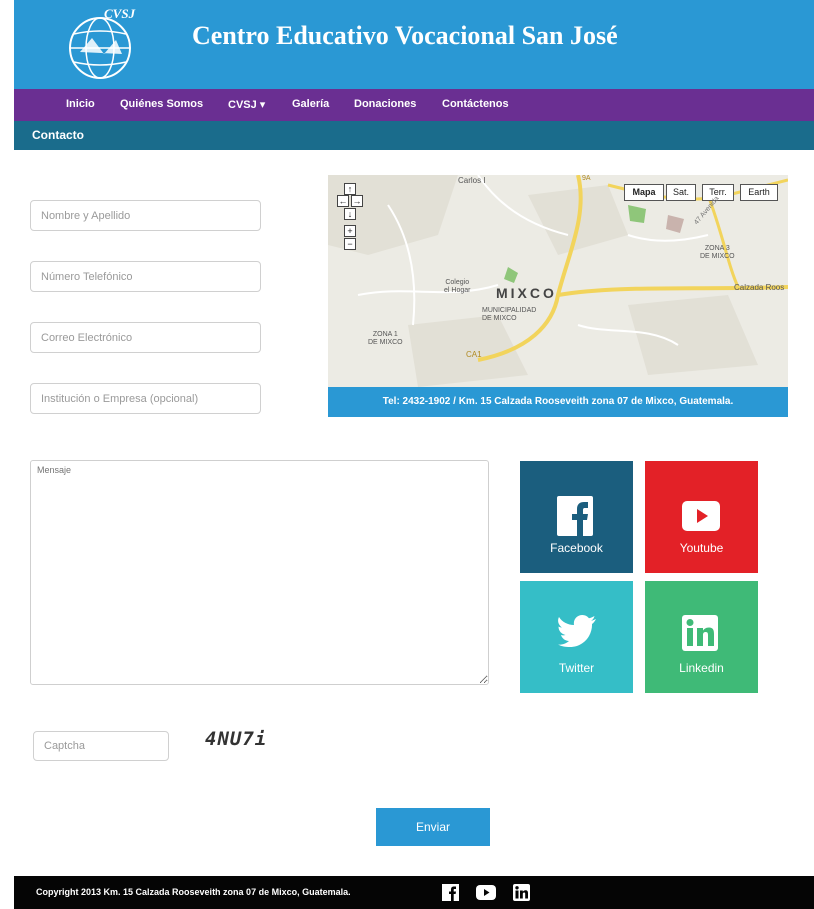 This screenshot has width=814, height=909. I want to click on submit-button: Enviar, so click(433, 827).